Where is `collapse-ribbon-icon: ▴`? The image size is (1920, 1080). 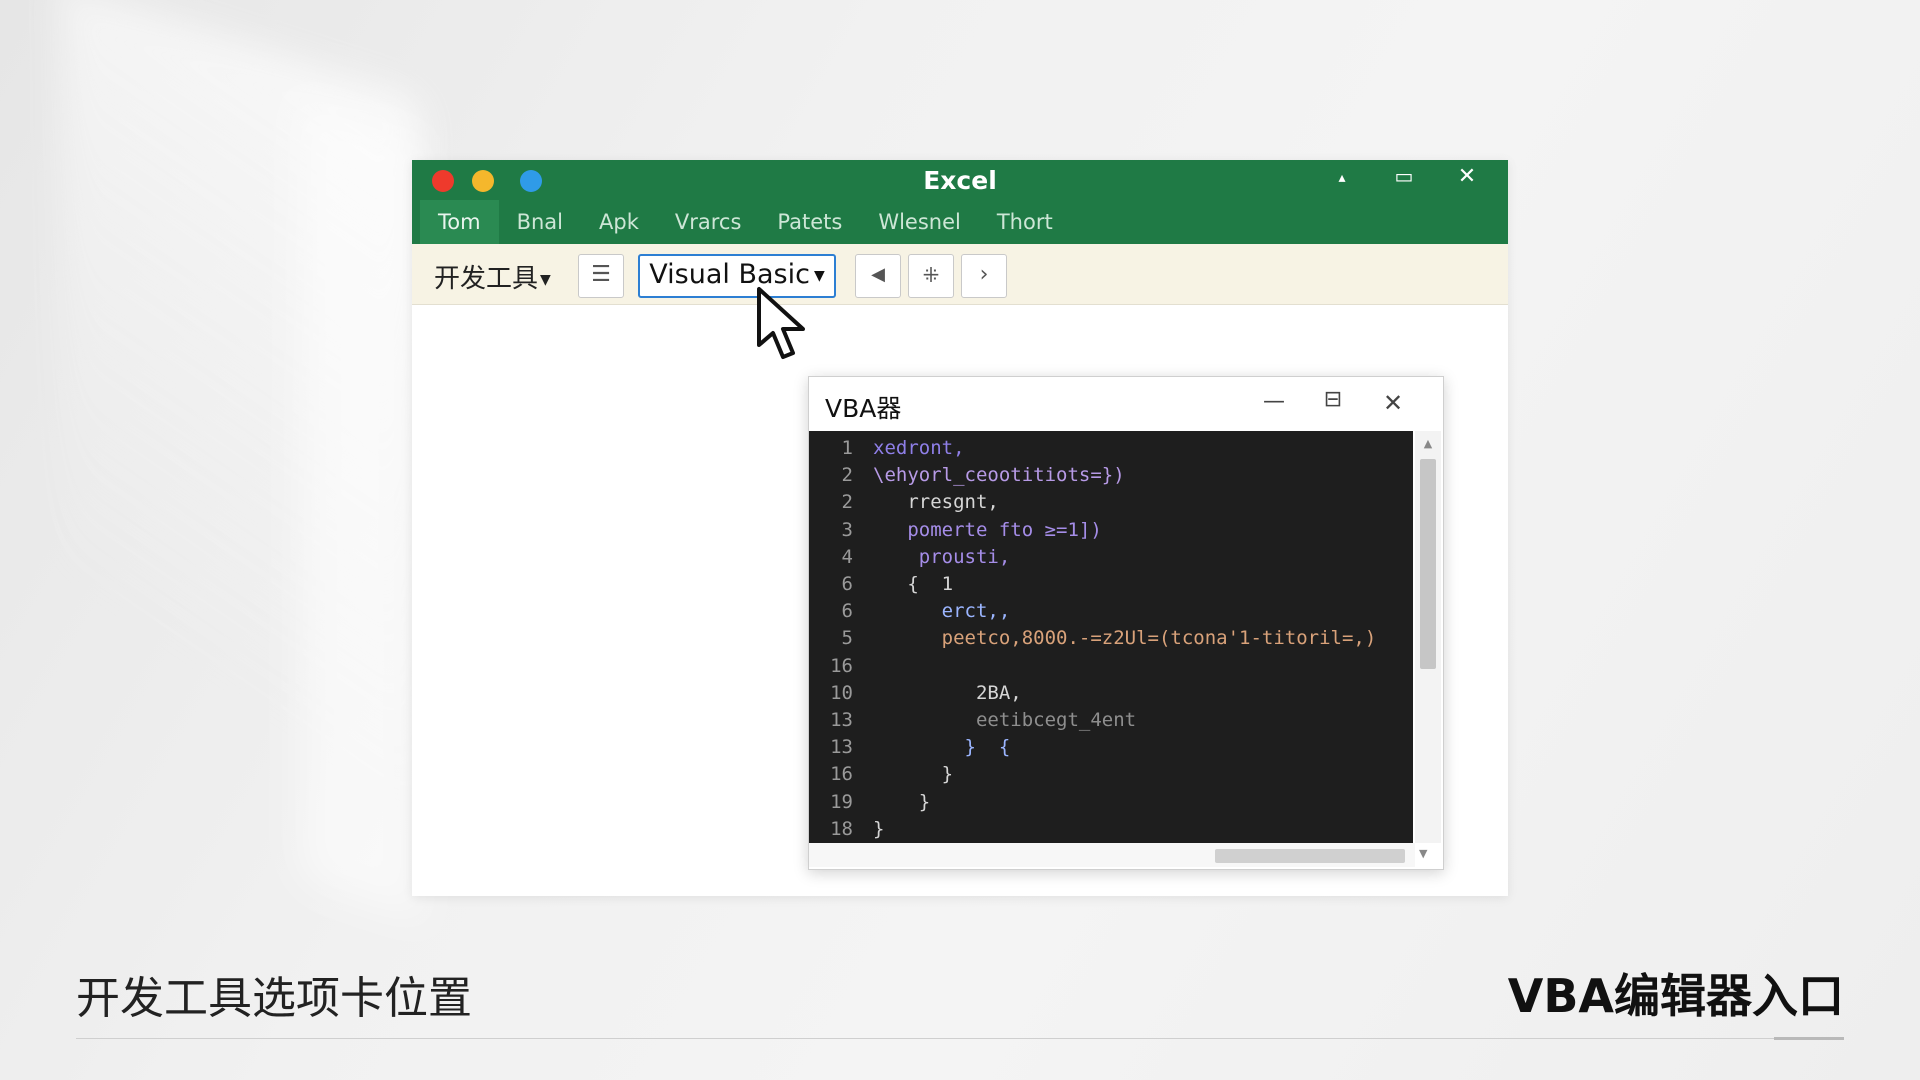 collapse-ribbon-icon: ▴ is located at coordinates (1342, 178).